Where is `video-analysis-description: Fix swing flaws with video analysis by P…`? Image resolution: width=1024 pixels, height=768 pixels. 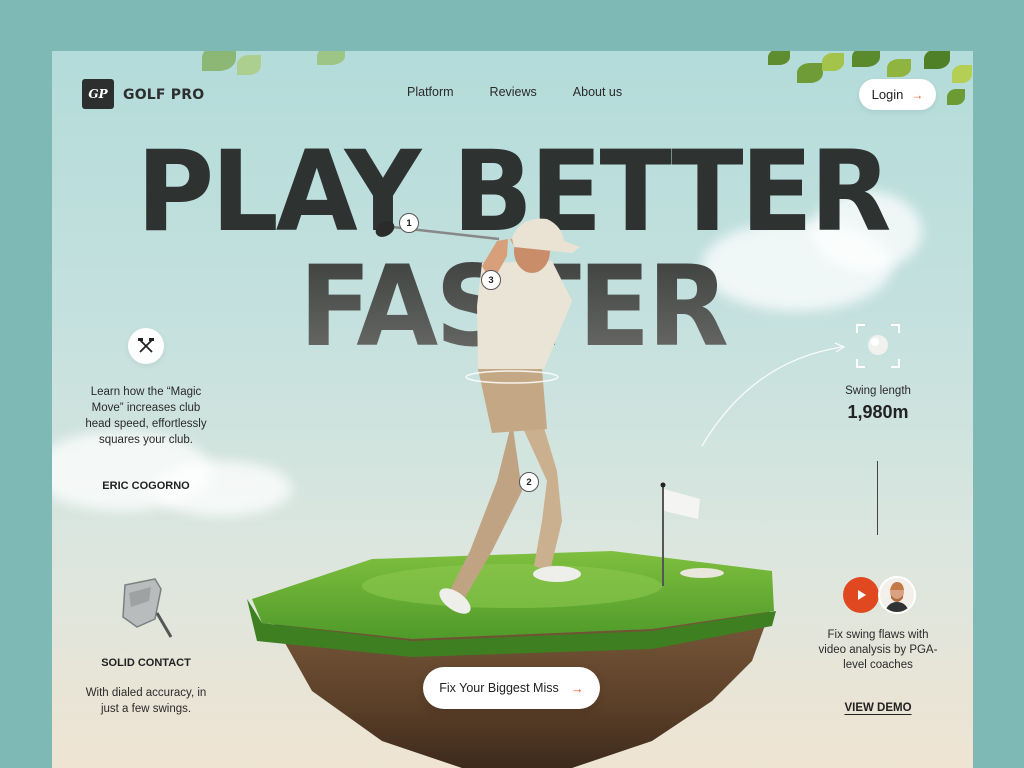 video-analysis-description: Fix swing flaws with video analysis by P… is located at coordinates (878, 650).